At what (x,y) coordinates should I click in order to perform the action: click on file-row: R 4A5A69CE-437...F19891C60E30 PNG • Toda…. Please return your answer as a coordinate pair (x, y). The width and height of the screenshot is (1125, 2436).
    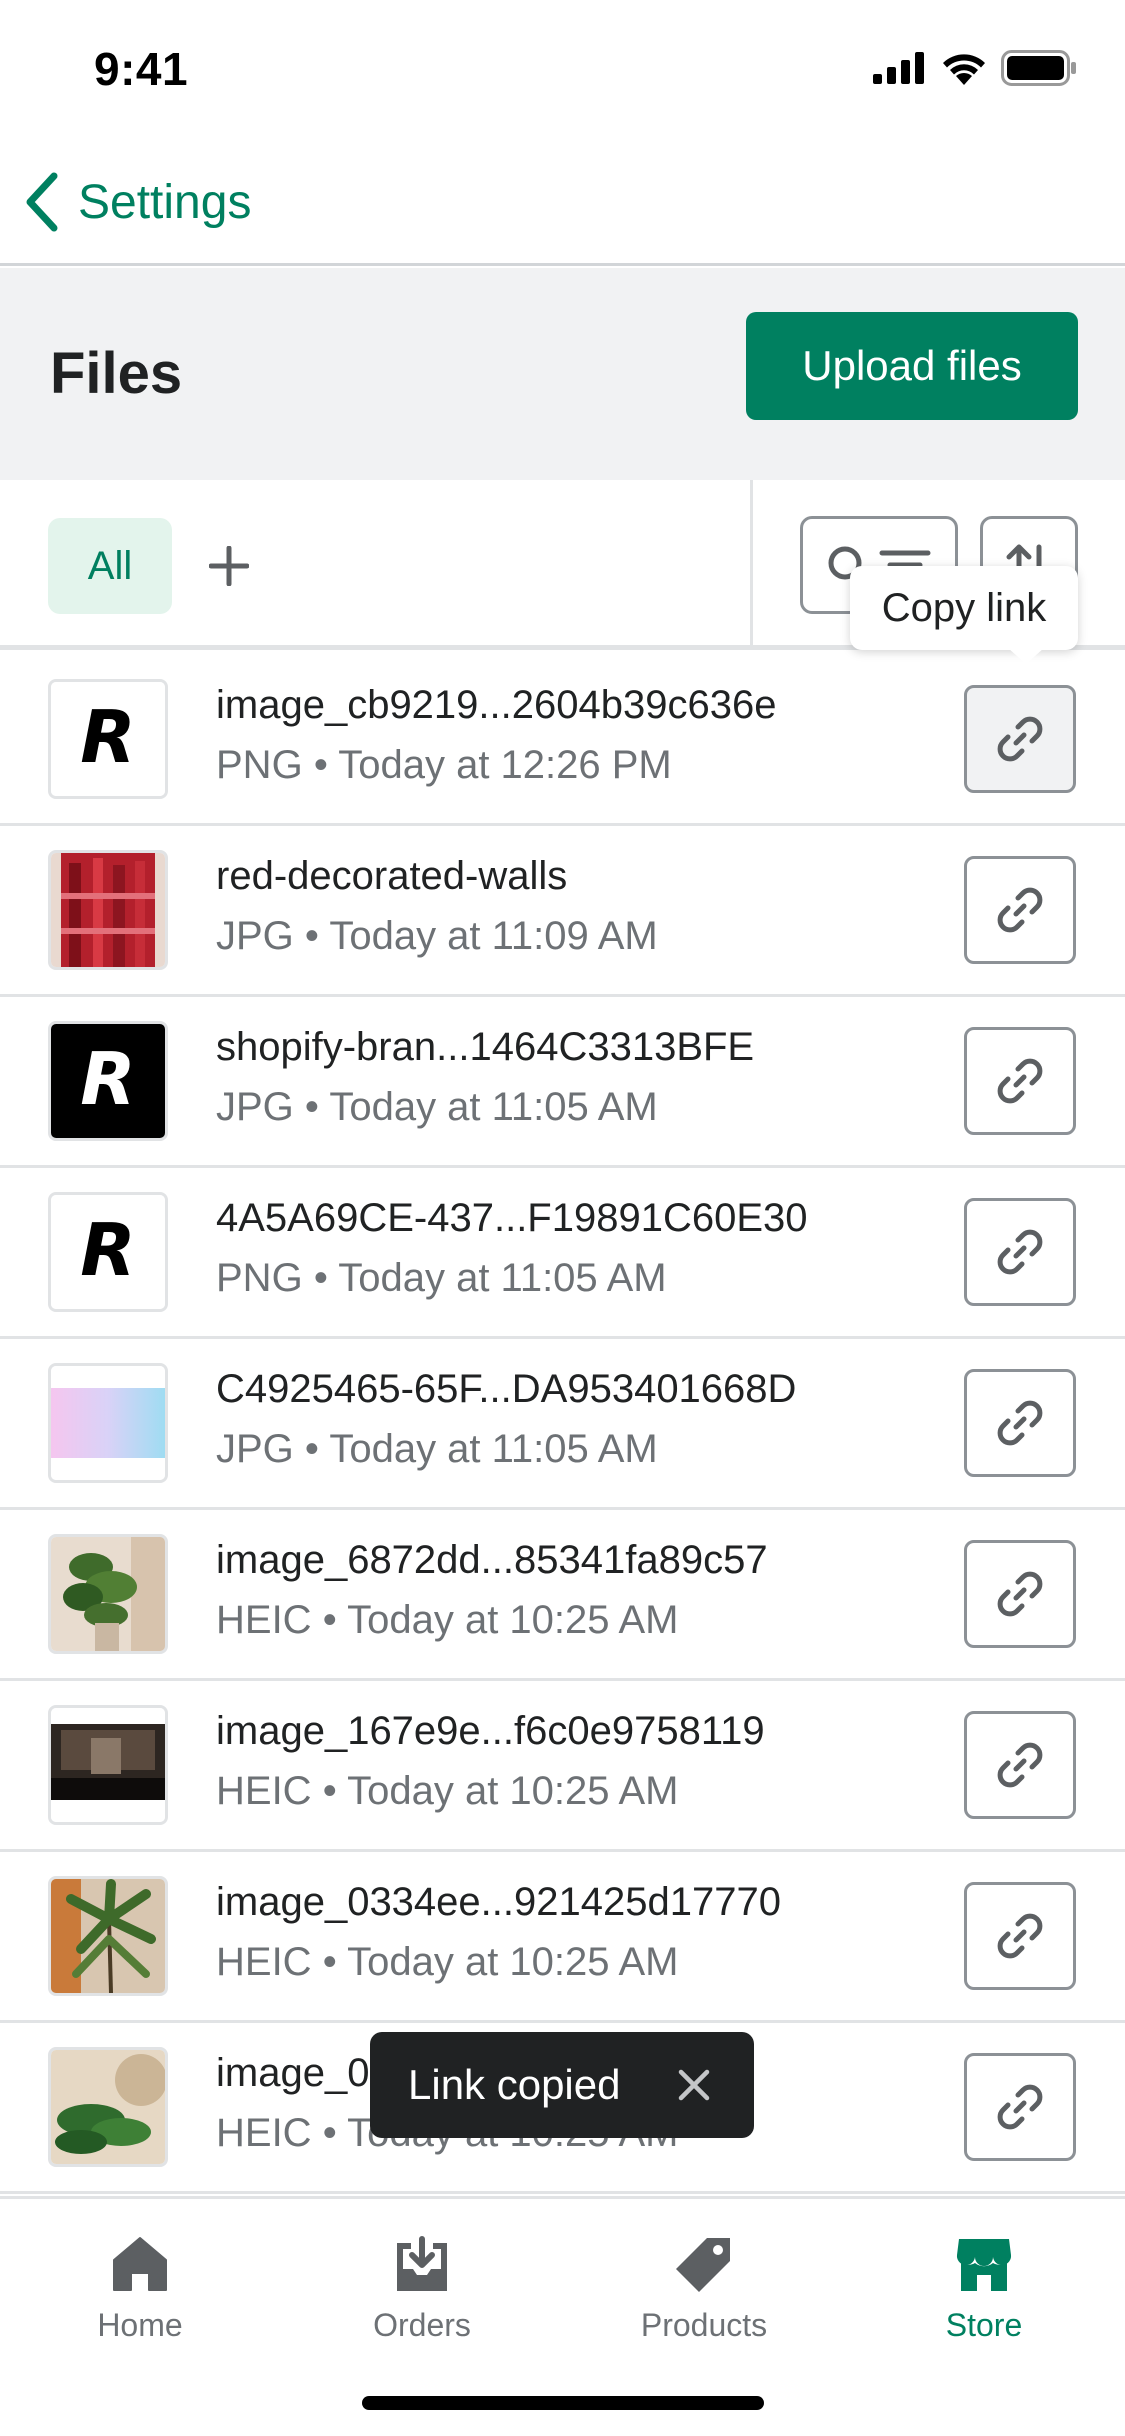
    Looking at the image, I should click on (562, 1253).